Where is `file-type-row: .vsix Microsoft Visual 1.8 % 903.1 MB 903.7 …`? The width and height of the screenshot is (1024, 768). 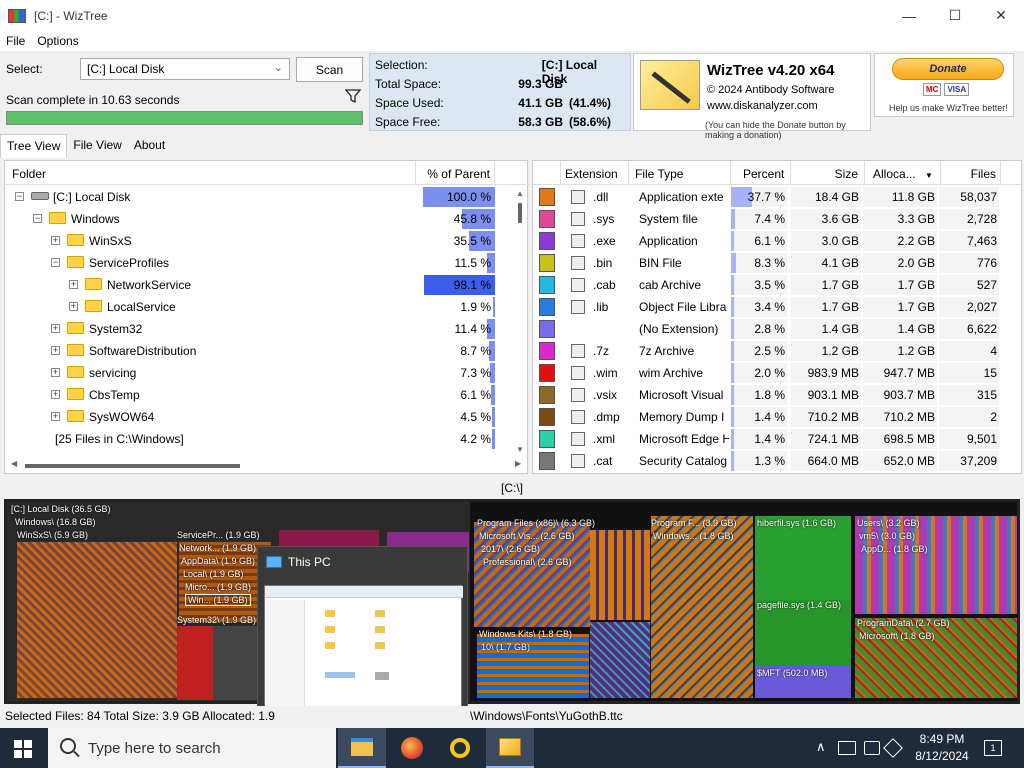
file-type-row: .vsix Microsoft Visual 1.8 % 903.1 MB 903.7 … is located at coordinates (778, 395).